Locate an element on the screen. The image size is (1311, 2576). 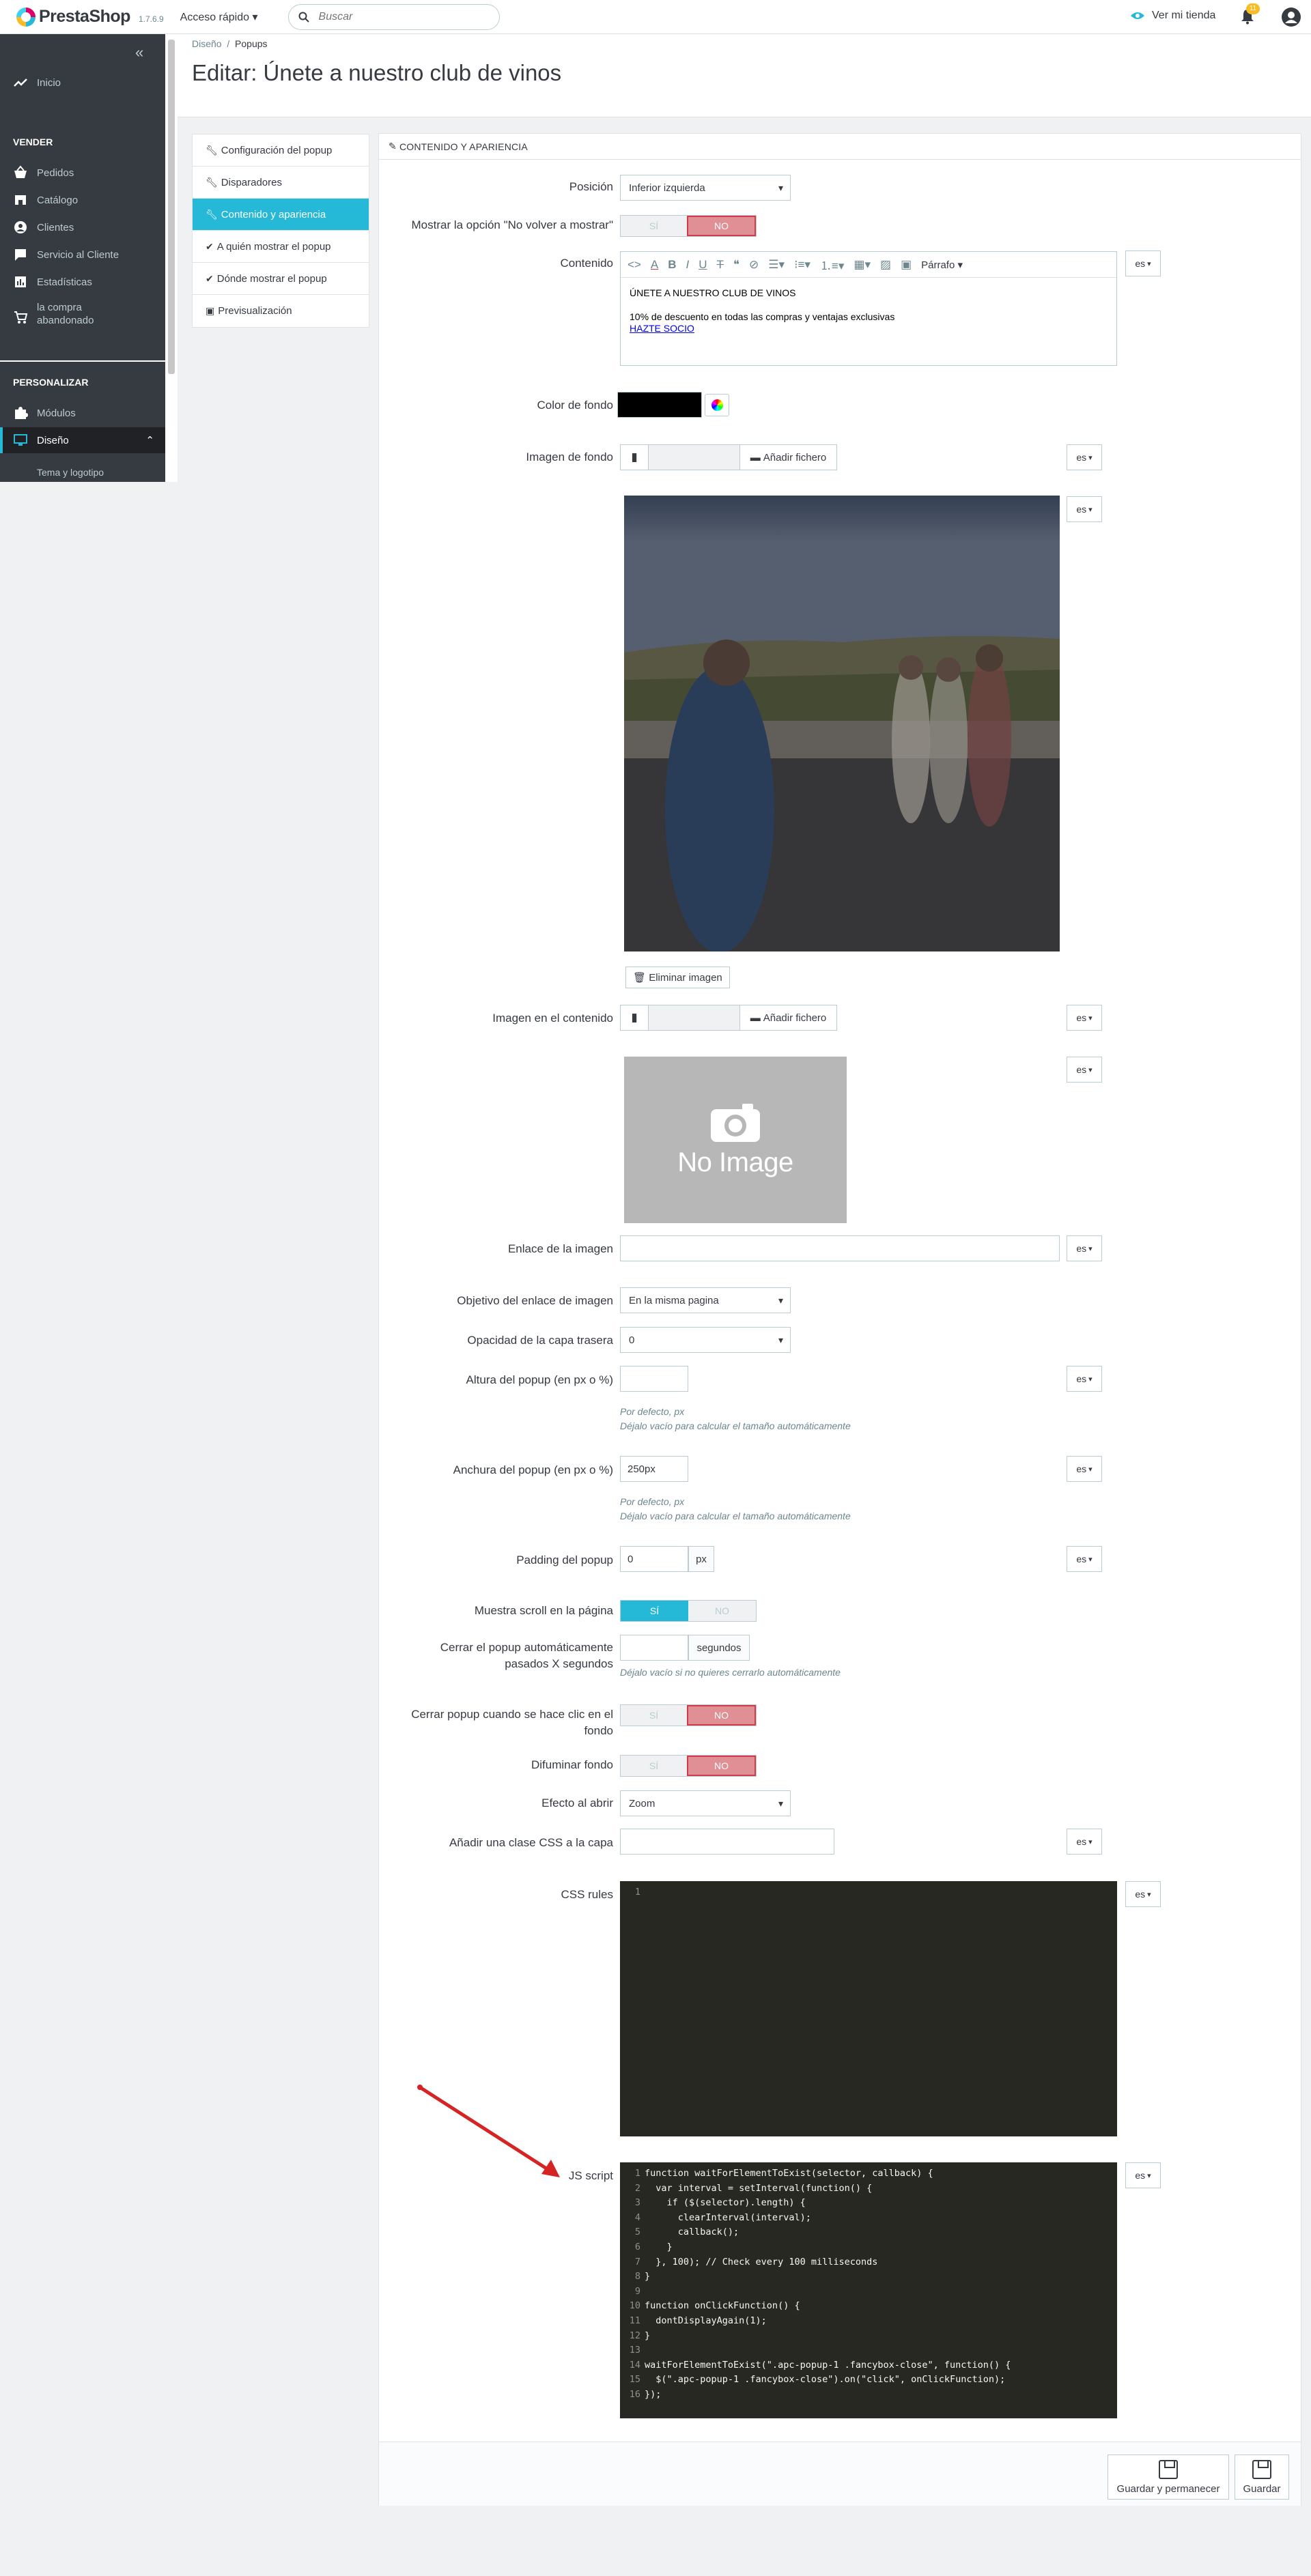
padding-lang-select: es is located at coordinates (1084, 1559).